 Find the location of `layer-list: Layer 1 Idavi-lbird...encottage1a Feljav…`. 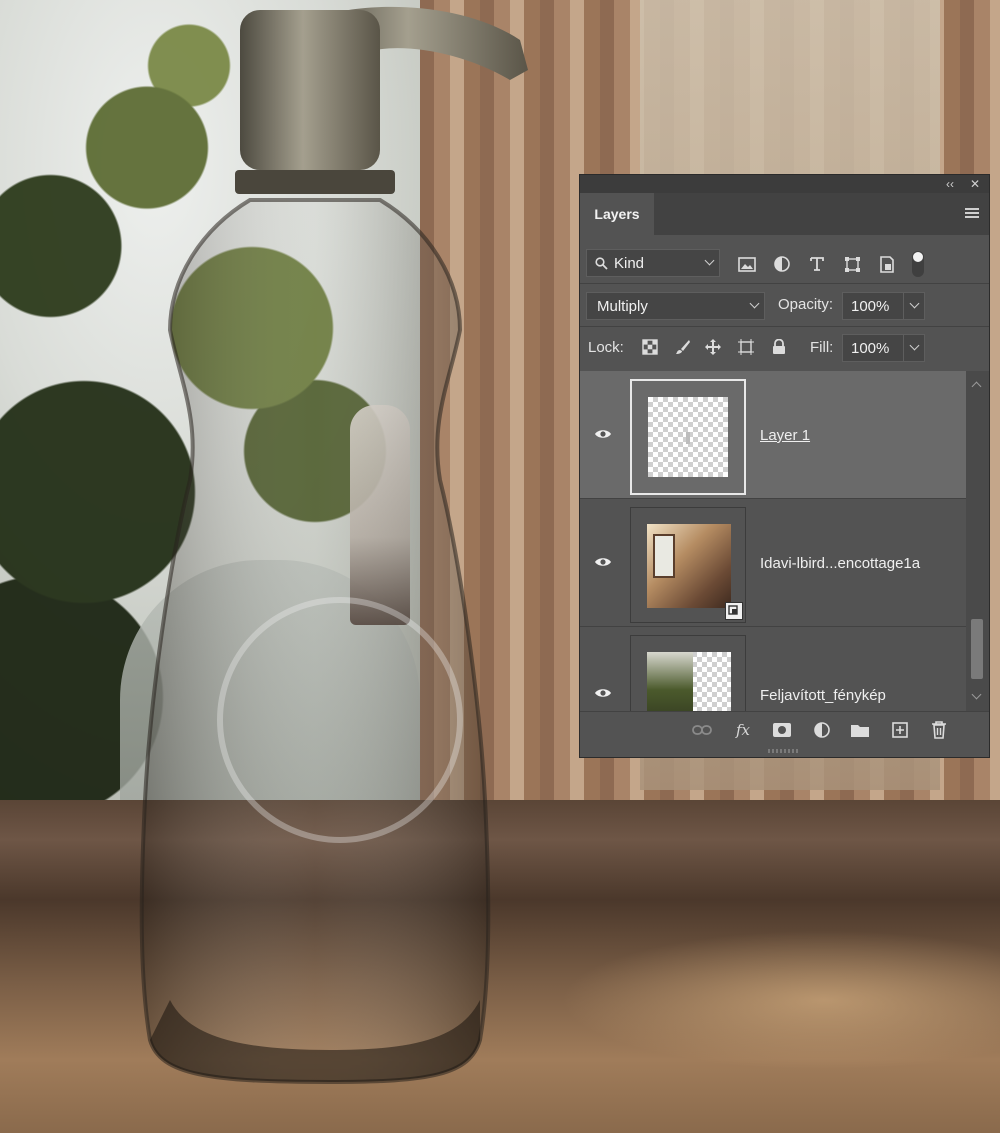

layer-list: Layer 1 Idavi-lbird...encottage1a Feljav… is located at coordinates (773, 541).